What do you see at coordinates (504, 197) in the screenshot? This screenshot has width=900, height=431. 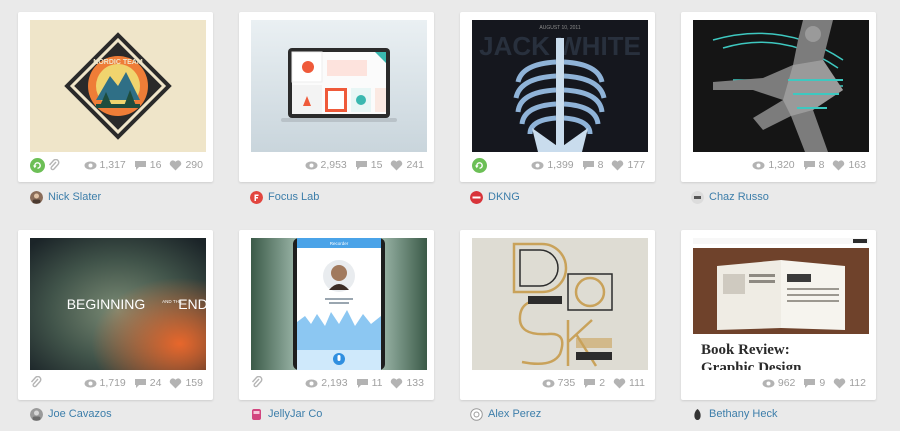 I see `author-name: DKNG` at bounding box center [504, 197].